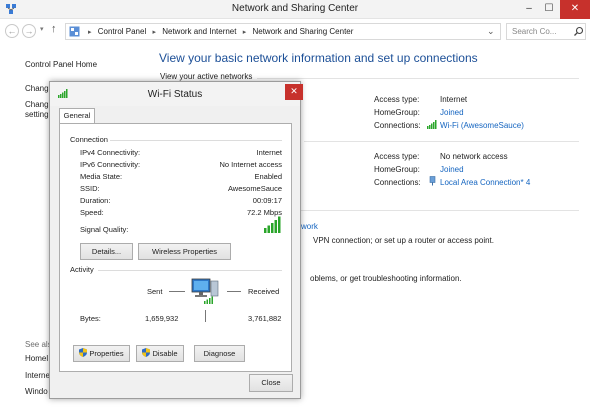 The image size is (590, 413). What do you see at coordinates (177, 291) in the screenshot?
I see `sent-line` at bounding box center [177, 291].